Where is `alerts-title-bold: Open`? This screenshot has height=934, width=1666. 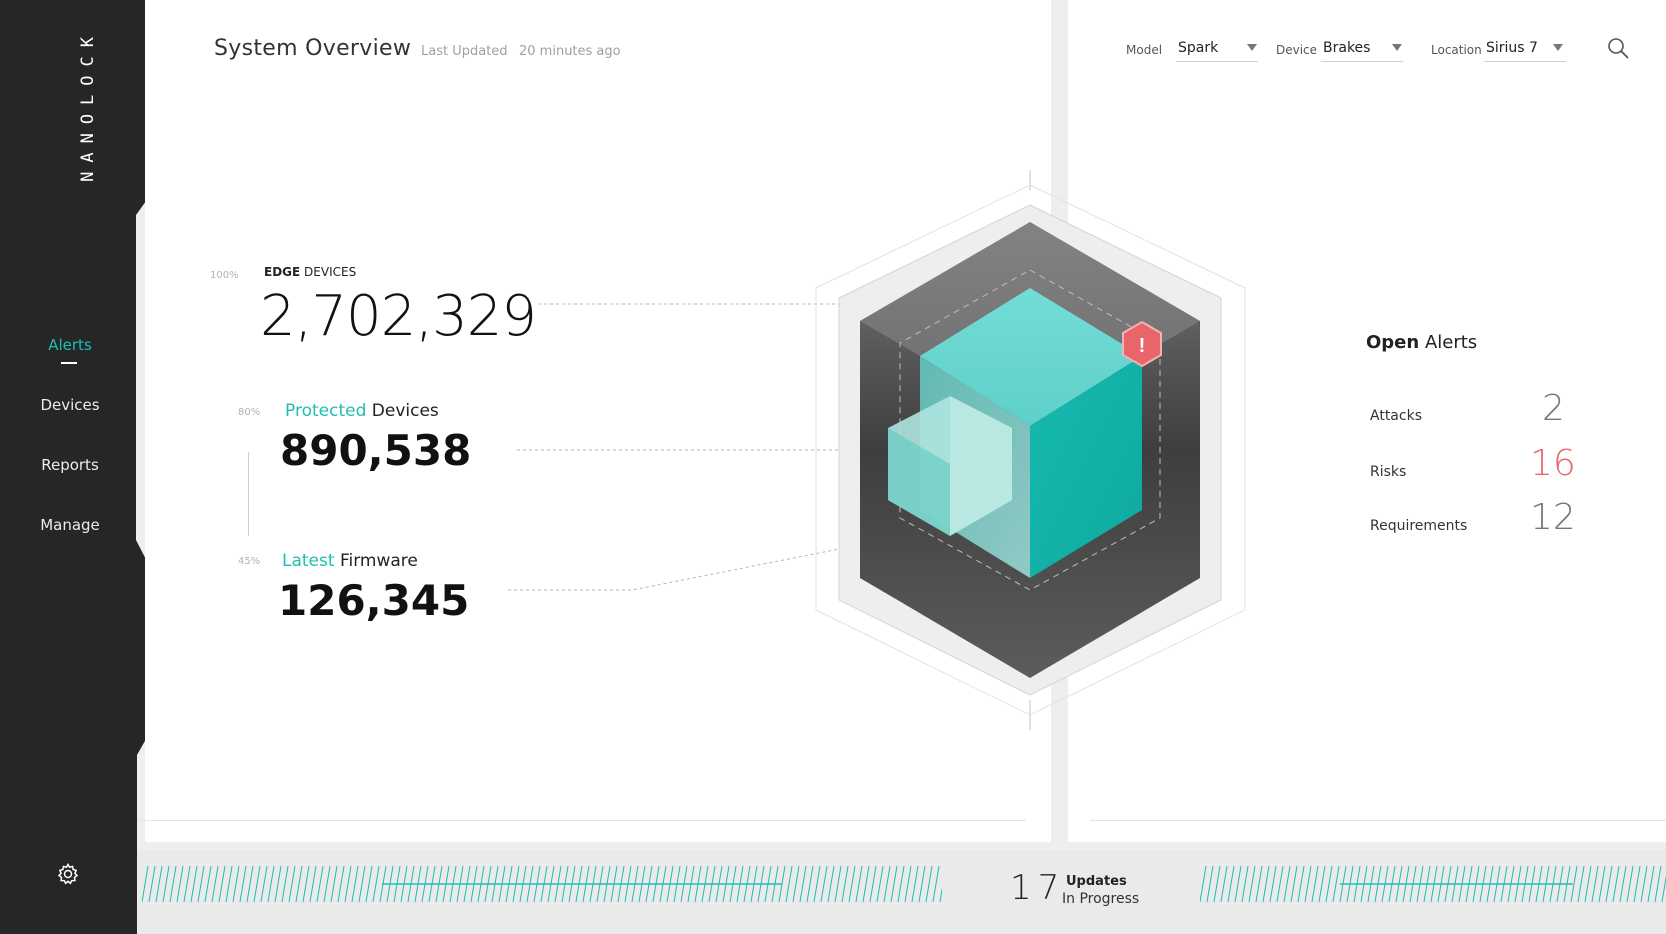
alerts-title-bold: Open is located at coordinates (1393, 342).